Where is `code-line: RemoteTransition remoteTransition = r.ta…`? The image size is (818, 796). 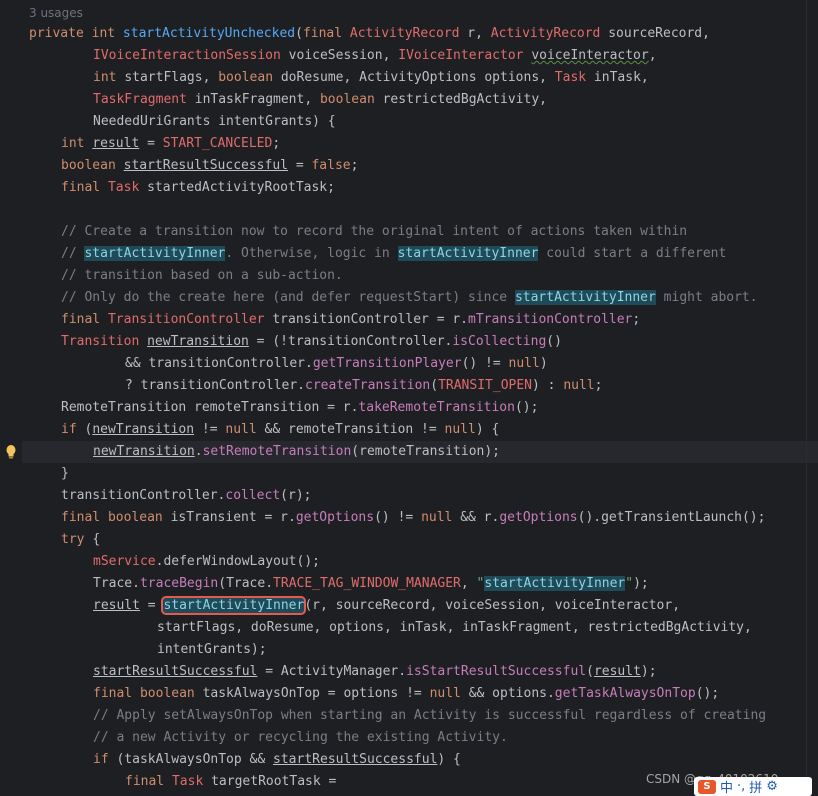 code-line: RemoteTransition remoteTransition = r.ta… is located at coordinates (300, 407).